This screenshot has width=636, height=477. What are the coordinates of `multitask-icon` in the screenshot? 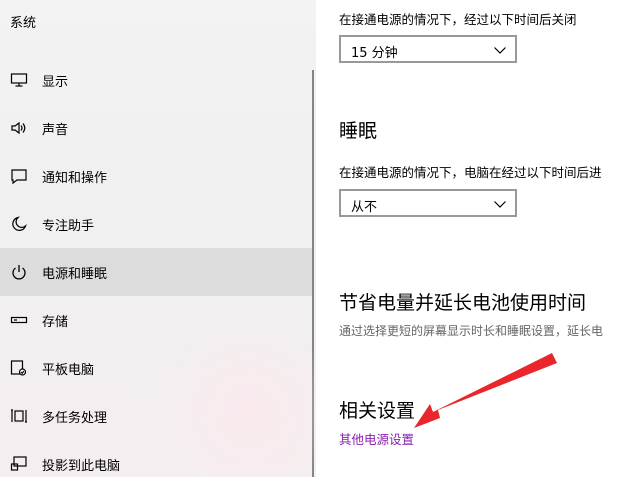 It's located at (19, 416).